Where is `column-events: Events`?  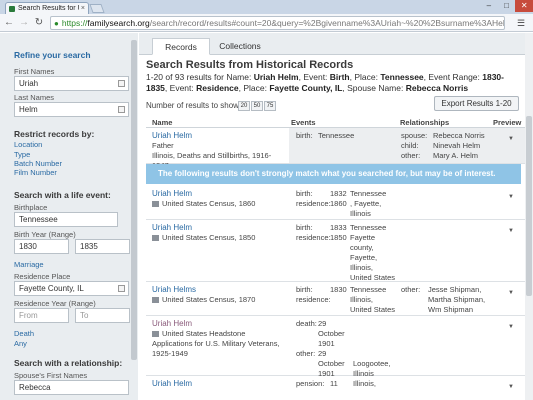
column-events: Events is located at coordinates (303, 122).